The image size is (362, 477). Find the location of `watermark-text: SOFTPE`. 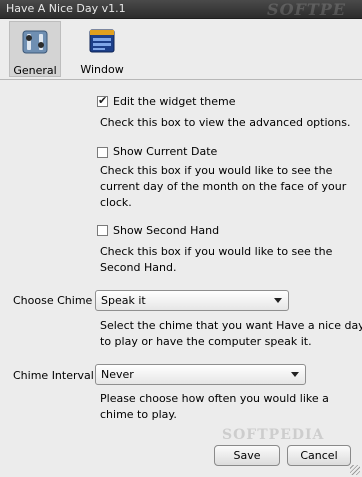

watermark-text: SOFTPE is located at coordinates (306, 9).